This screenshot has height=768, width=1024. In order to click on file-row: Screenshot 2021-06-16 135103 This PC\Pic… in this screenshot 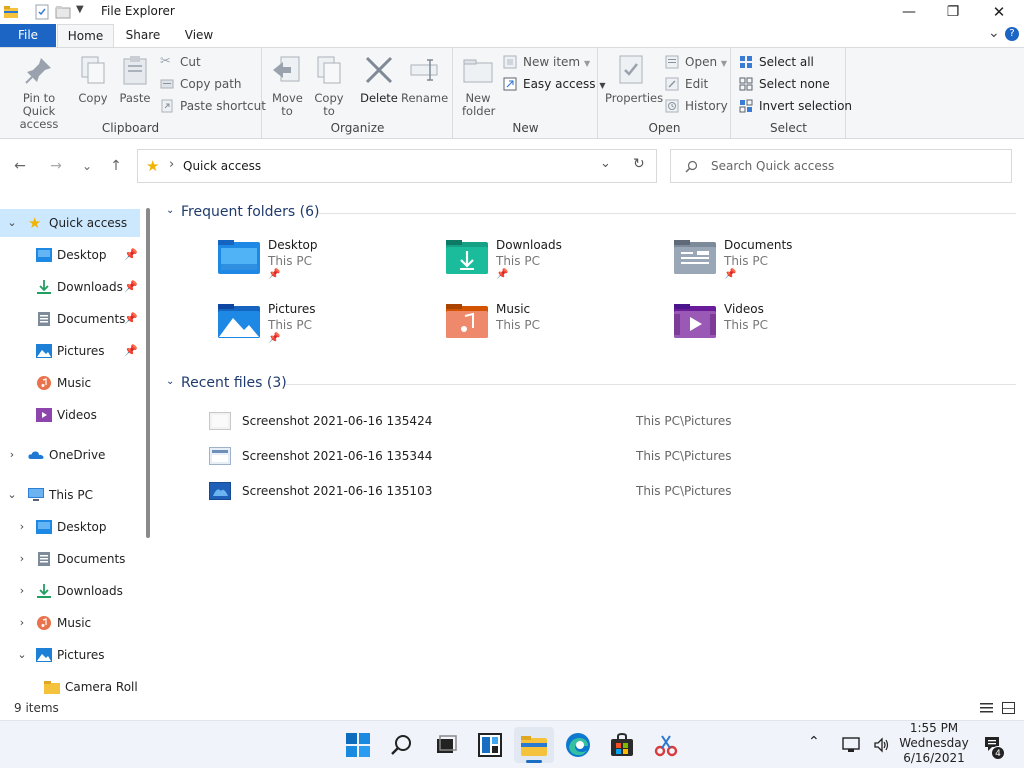, I will do `click(605, 491)`.